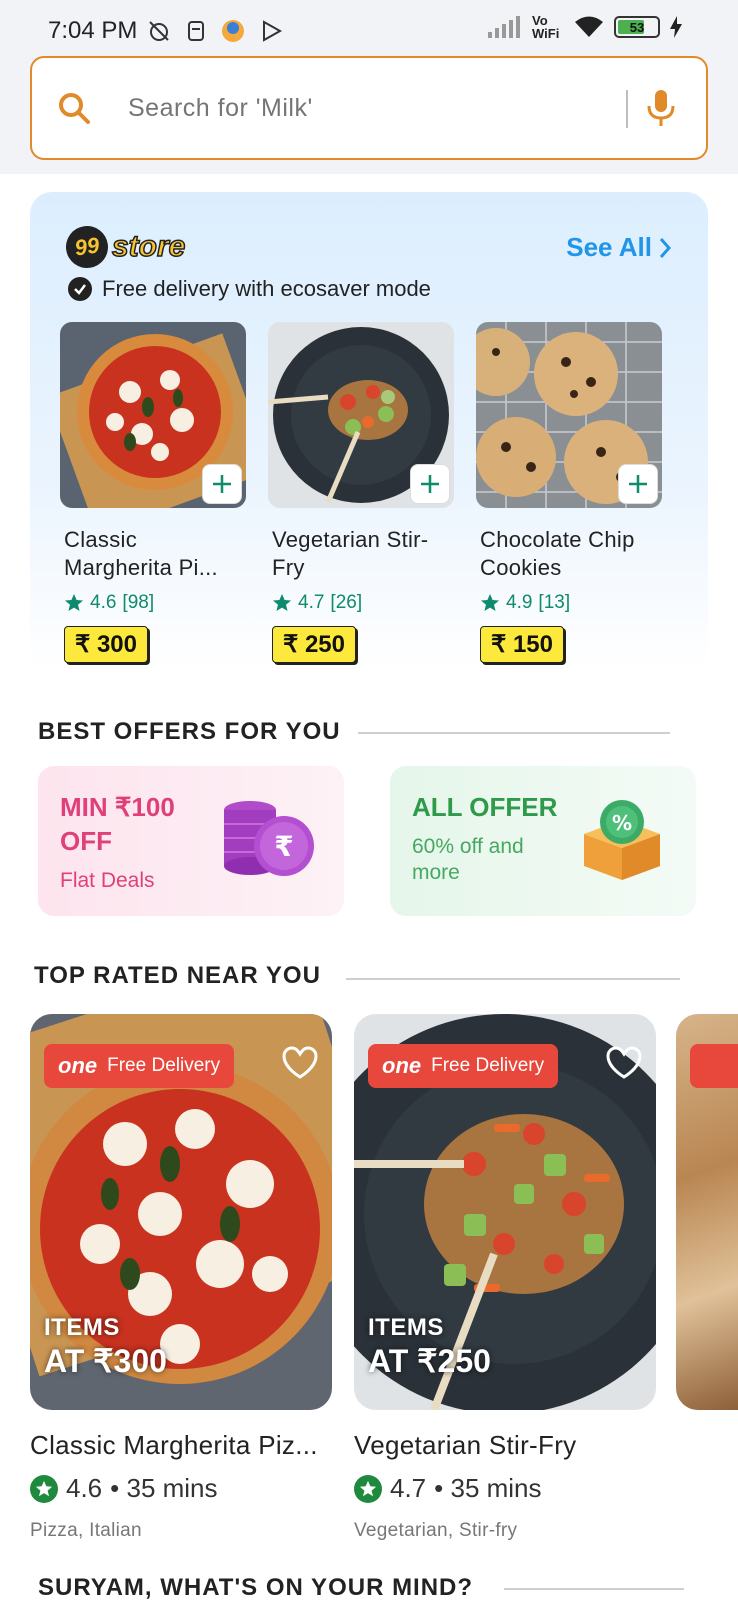  I want to click on play-store-icon, so click(273, 31).